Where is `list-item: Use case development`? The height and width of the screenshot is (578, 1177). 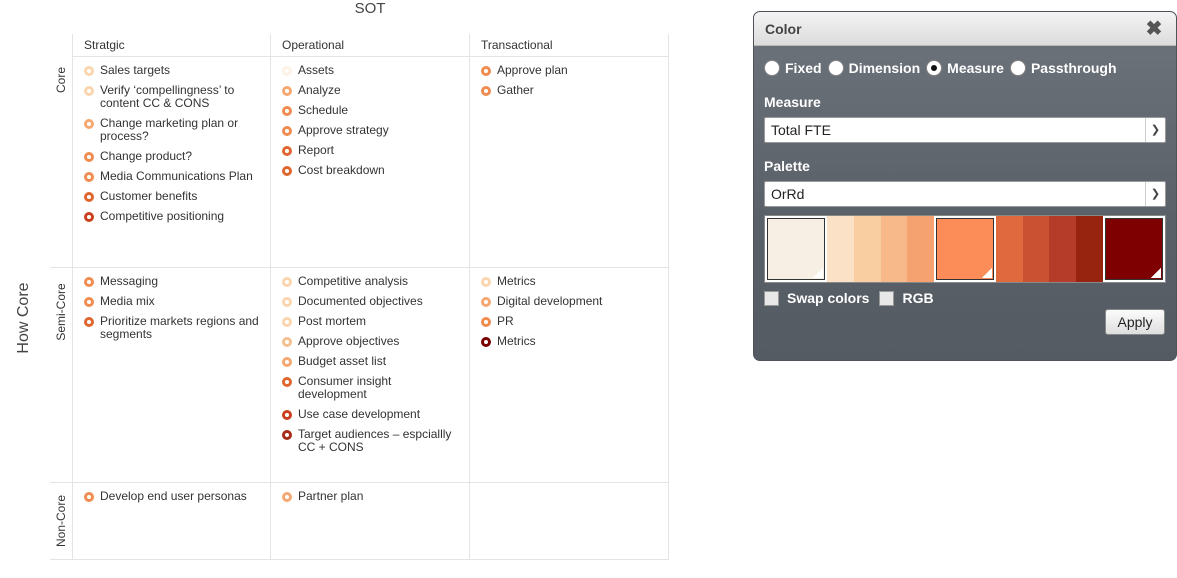 list-item: Use case development is located at coordinates (372, 414).